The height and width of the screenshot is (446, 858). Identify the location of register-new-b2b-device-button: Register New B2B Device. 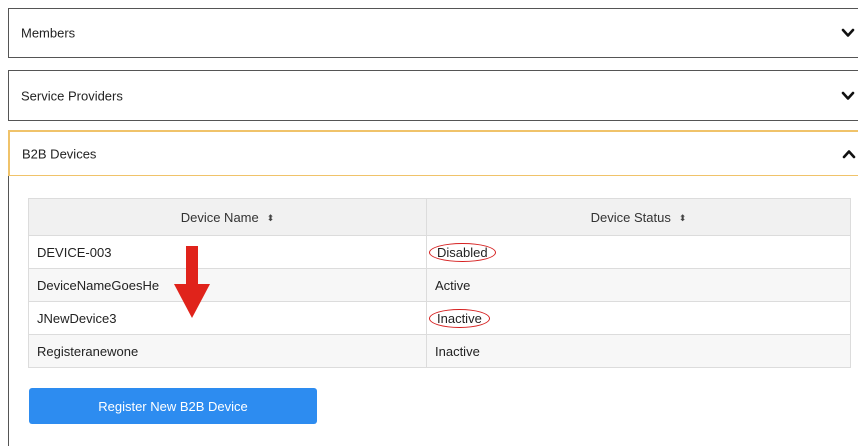
(173, 406).